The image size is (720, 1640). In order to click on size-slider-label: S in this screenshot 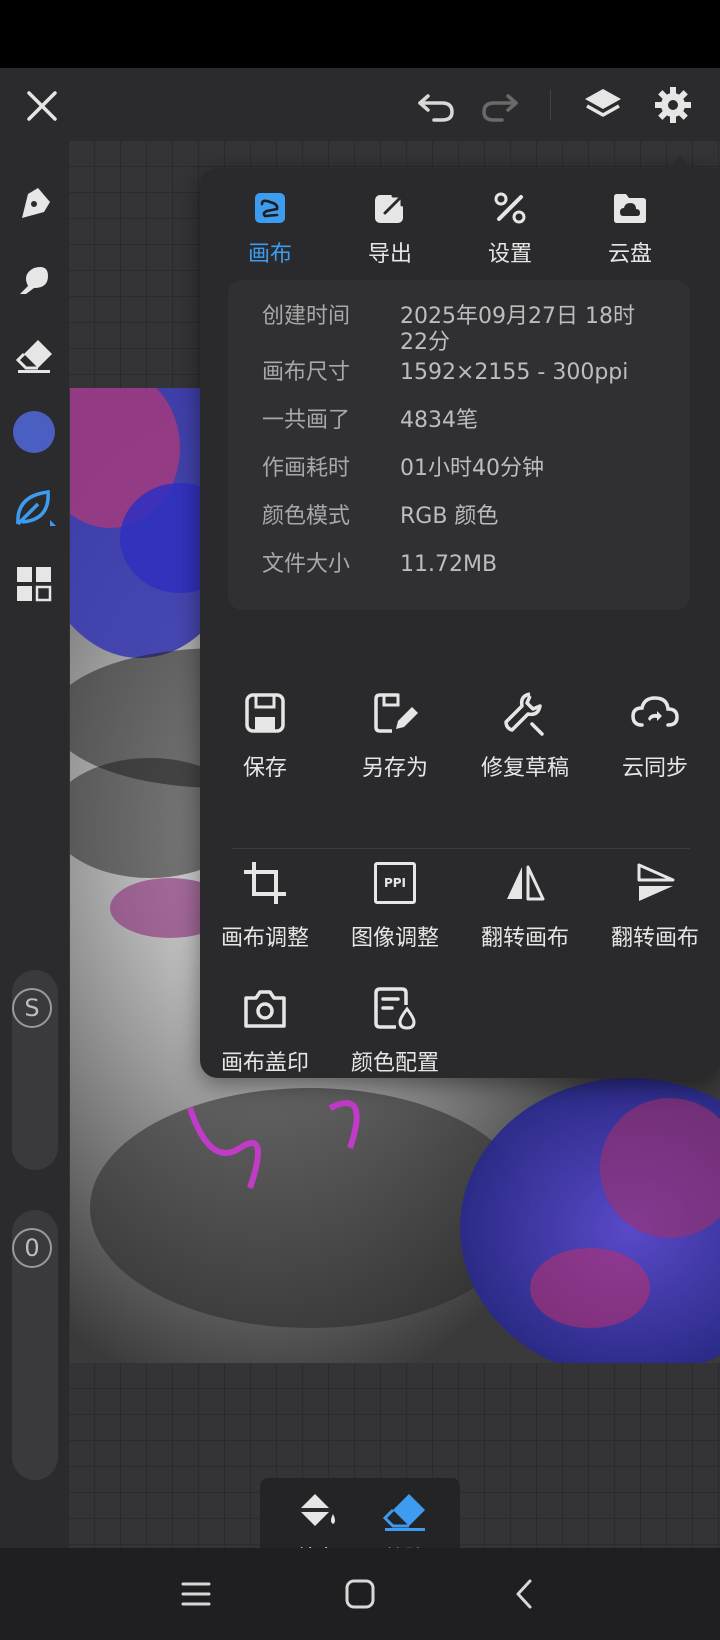, I will do `click(32, 1008)`.